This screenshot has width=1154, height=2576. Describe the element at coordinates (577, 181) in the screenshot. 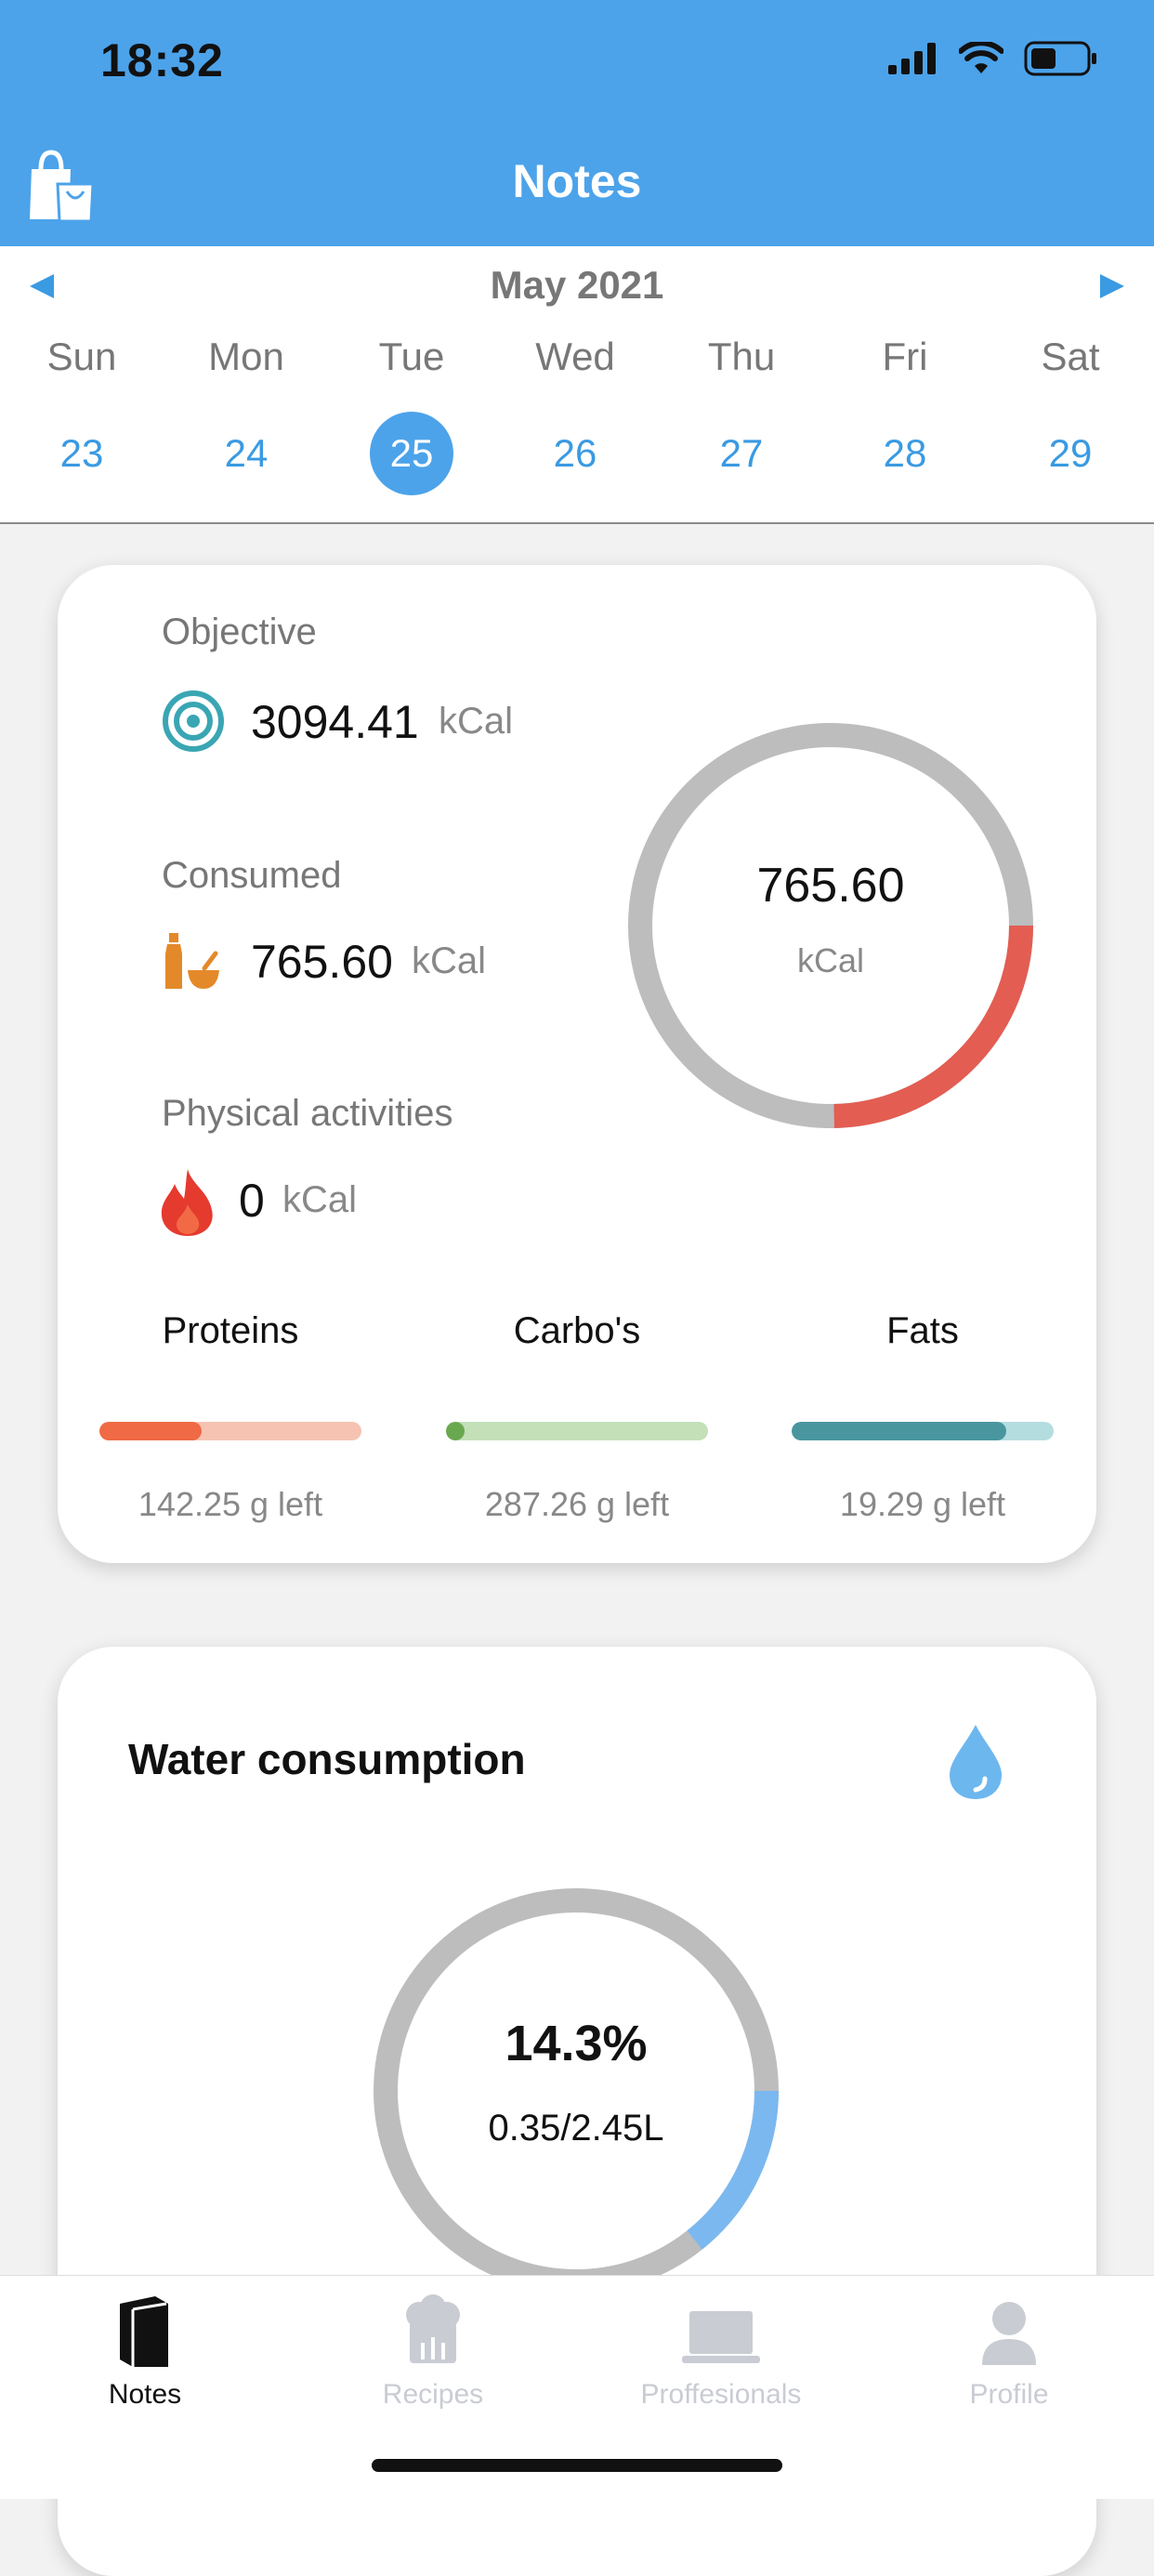

I see `page-title: Notes` at that location.